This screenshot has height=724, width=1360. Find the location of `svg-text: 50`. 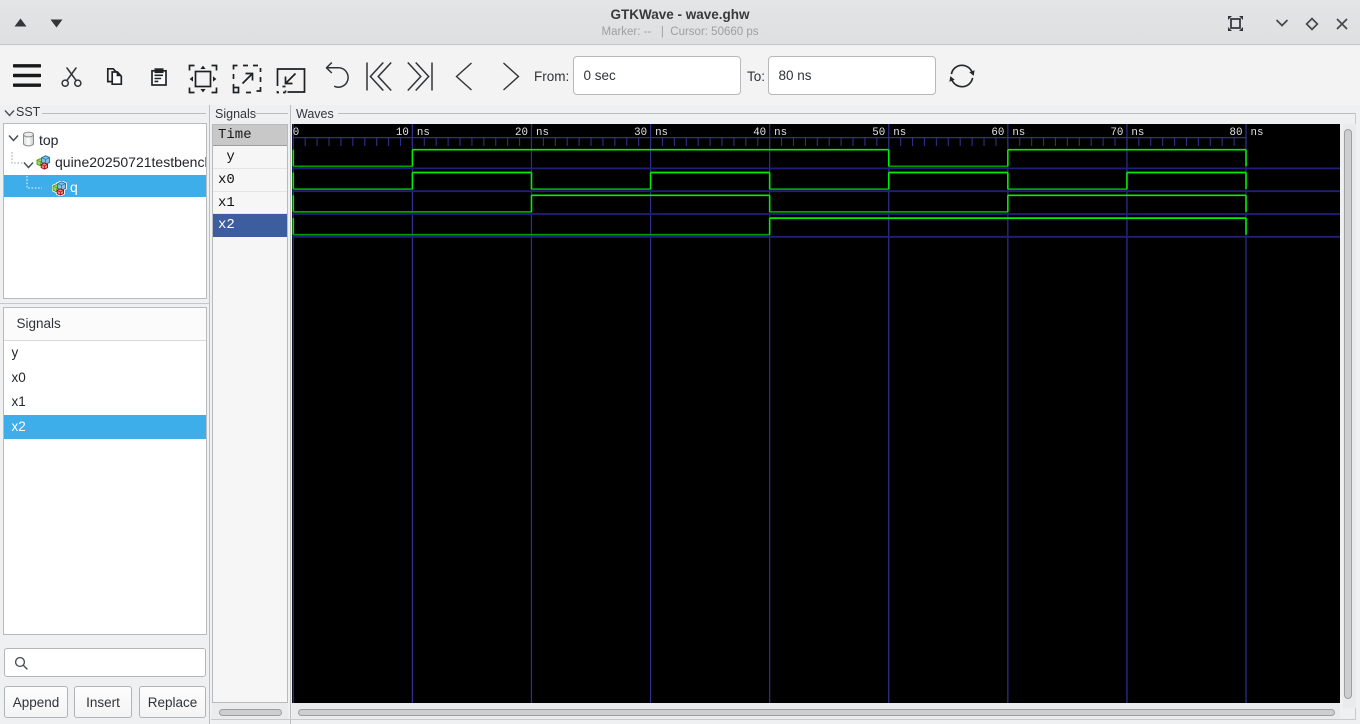

svg-text: 50 is located at coordinates (878, 133).